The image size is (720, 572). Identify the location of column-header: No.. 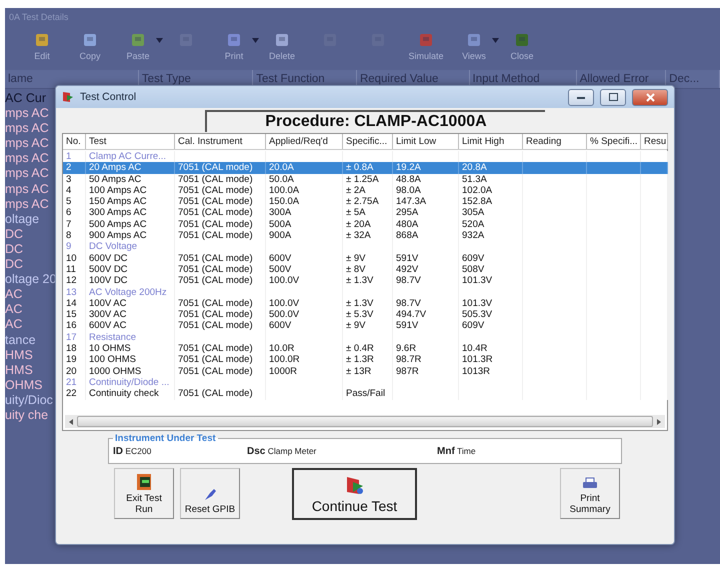
(74, 141).